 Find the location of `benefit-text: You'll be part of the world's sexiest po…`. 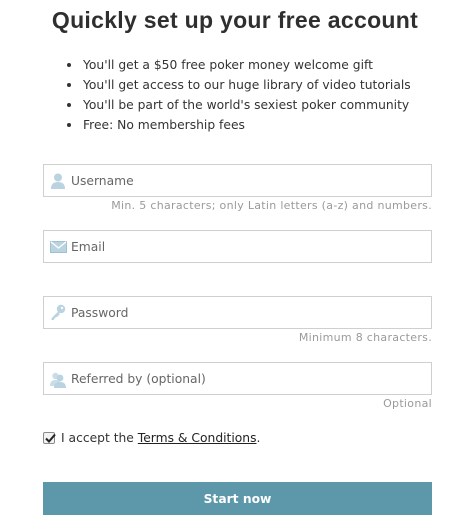

benefit-text: You'll be part of the world's sexiest po… is located at coordinates (246, 105).